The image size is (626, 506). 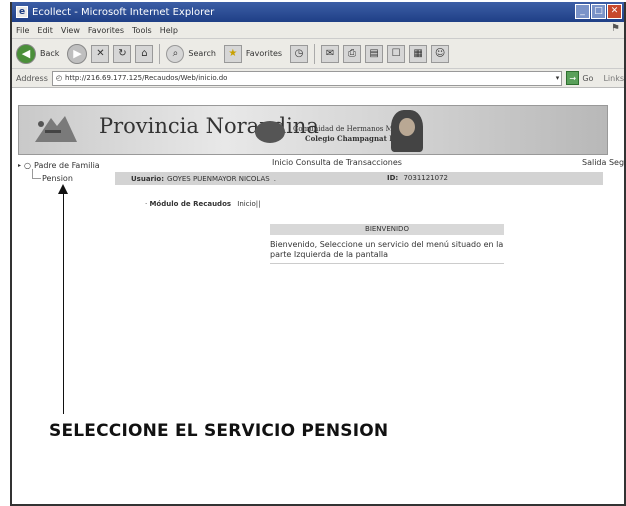 What do you see at coordinates (49, 53) in the screenshot?
I see `back-label: Back` at bounding box center [49, 53].